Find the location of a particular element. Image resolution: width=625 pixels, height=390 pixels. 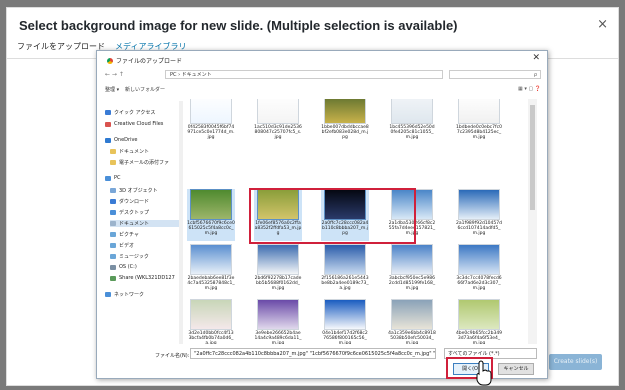

nav-item: クイック アクセス is located at coordinates (130, 112).